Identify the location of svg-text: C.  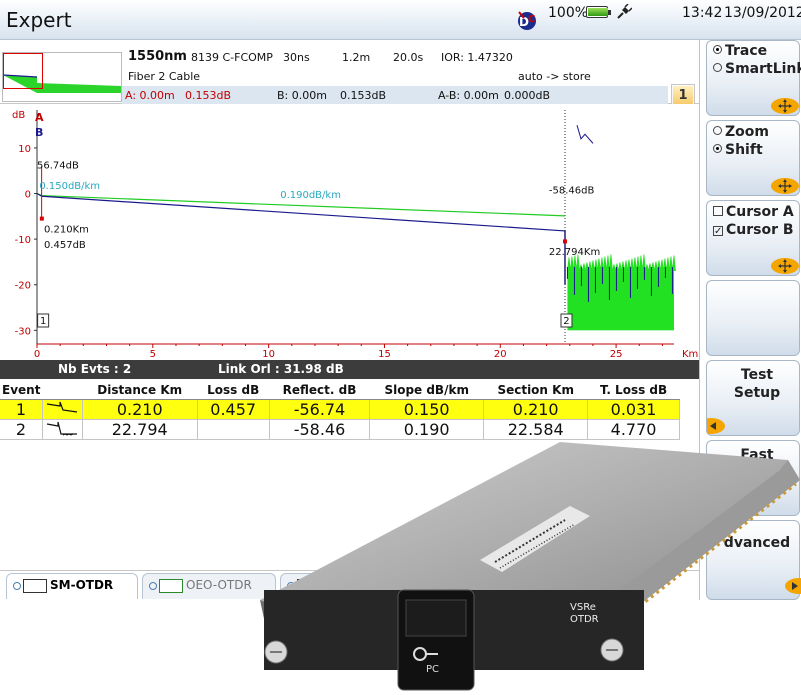
(531, 19).